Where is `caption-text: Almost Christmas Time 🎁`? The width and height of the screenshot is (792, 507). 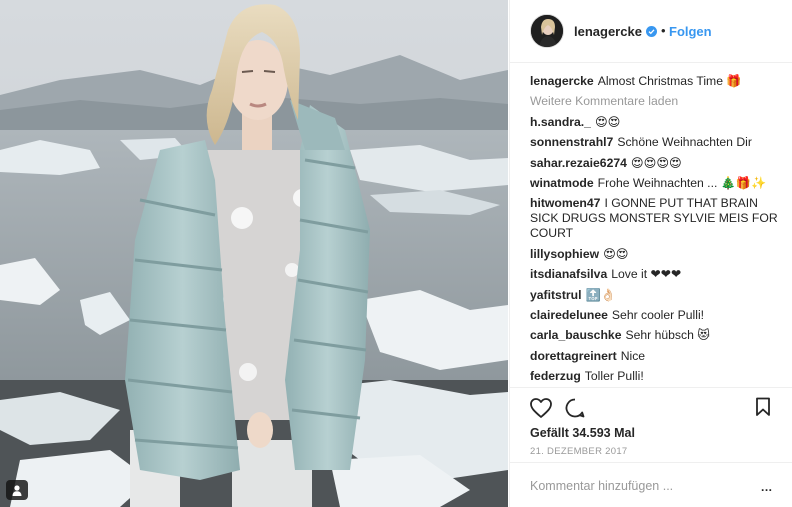 caption-text: Almost Christmas Time 🎁 is located at coordinates (669, 81).